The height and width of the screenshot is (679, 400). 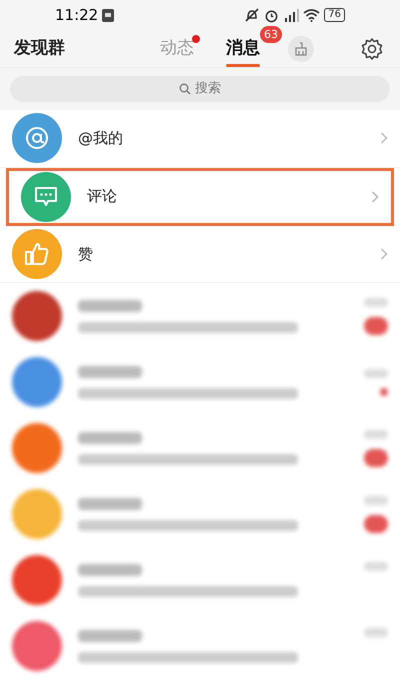 I want to click on speech-bubble-icon, so click(x=46, y=197).